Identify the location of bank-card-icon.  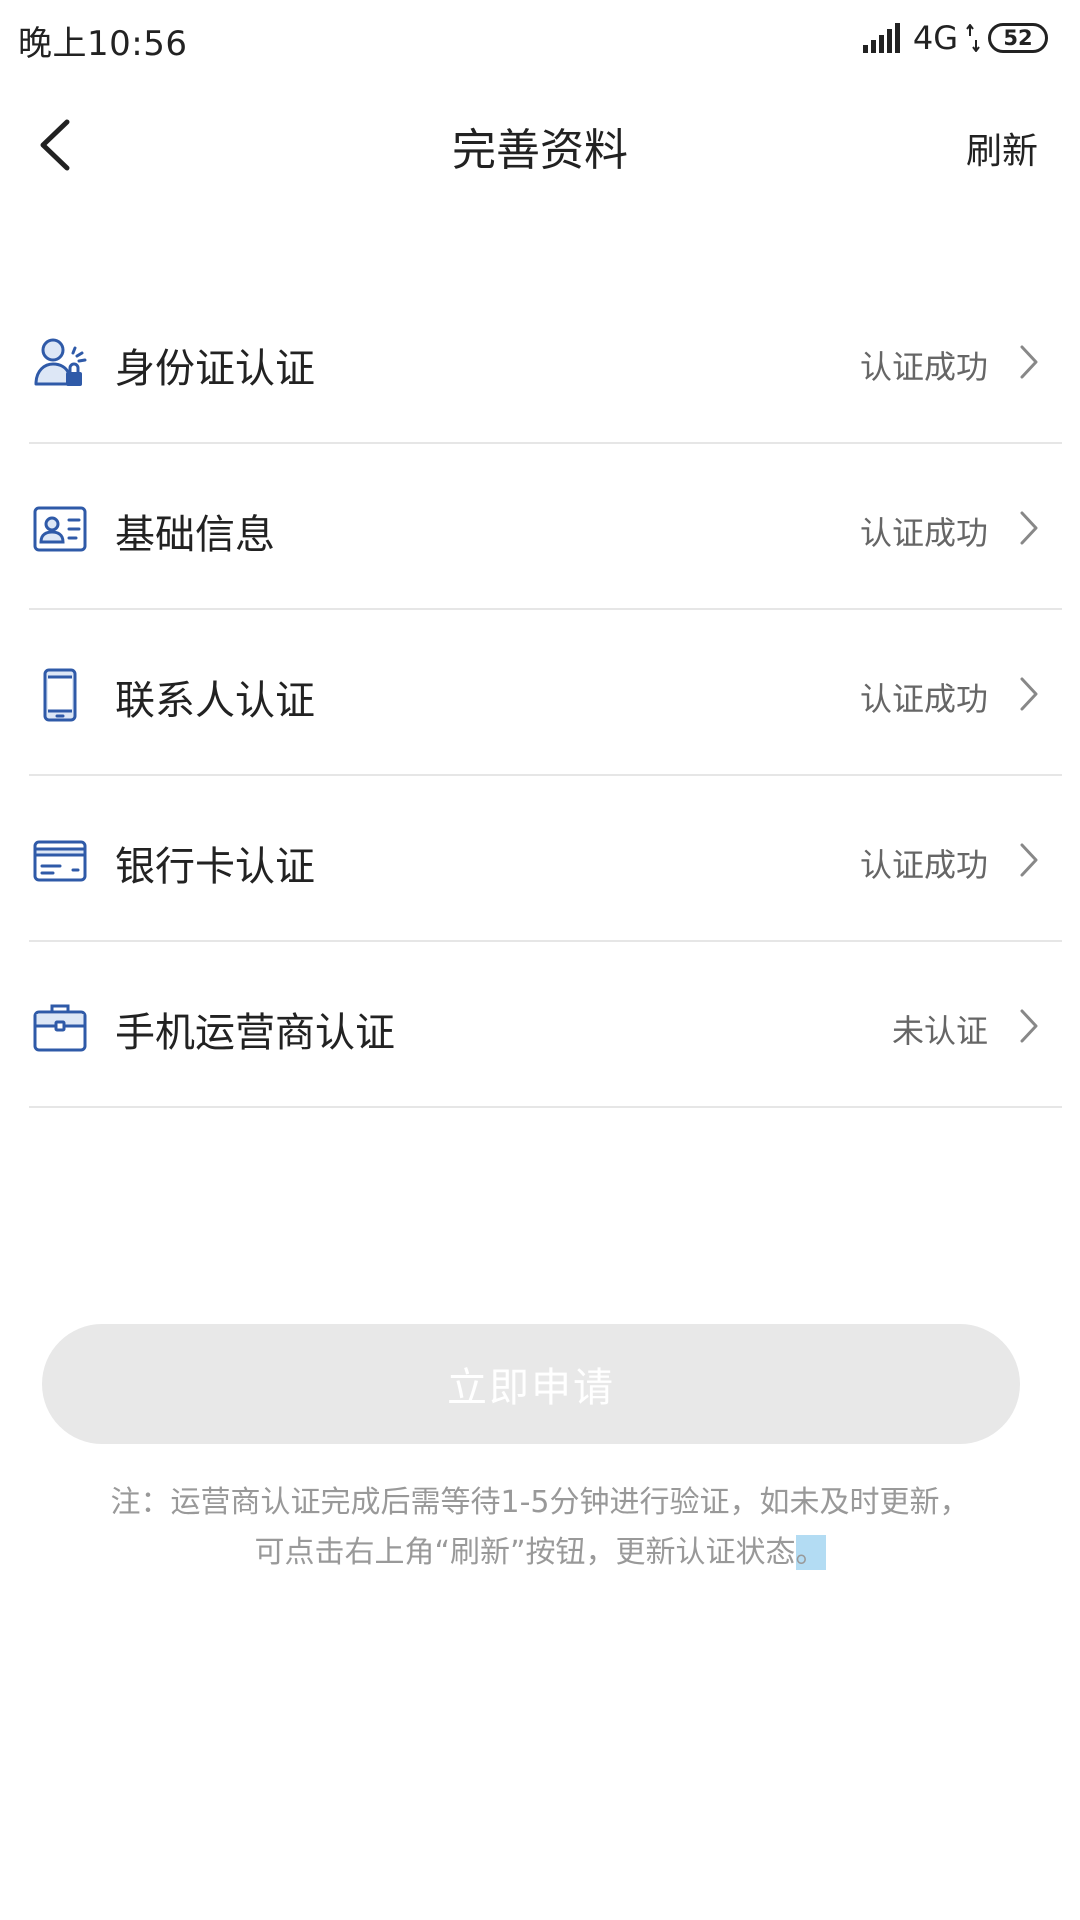
(60, 861).